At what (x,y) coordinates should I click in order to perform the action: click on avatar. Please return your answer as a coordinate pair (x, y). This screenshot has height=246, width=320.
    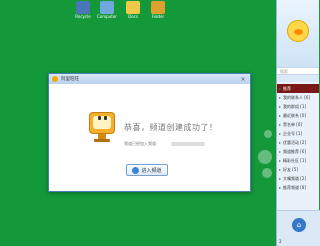
    Looking at the image, I should click on (298, 31).